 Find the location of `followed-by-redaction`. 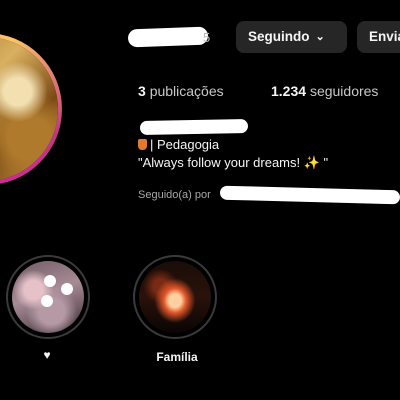

followed-by-redaction is located at coordinates (309, 195).